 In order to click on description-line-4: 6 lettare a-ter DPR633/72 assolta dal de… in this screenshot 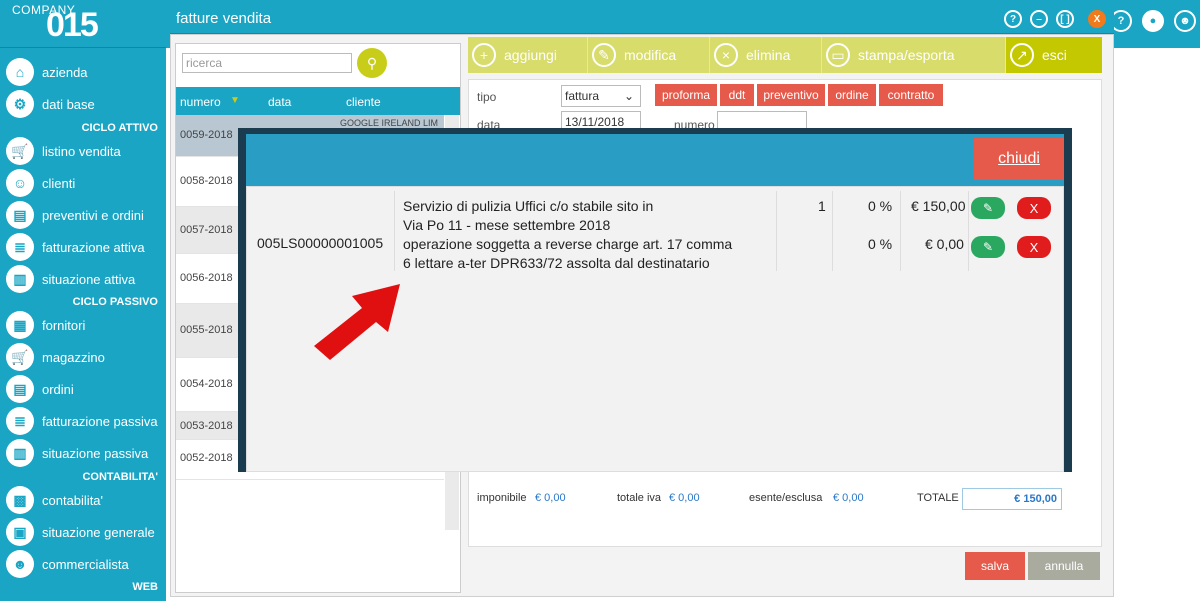, I will do `click(556, 263)`.